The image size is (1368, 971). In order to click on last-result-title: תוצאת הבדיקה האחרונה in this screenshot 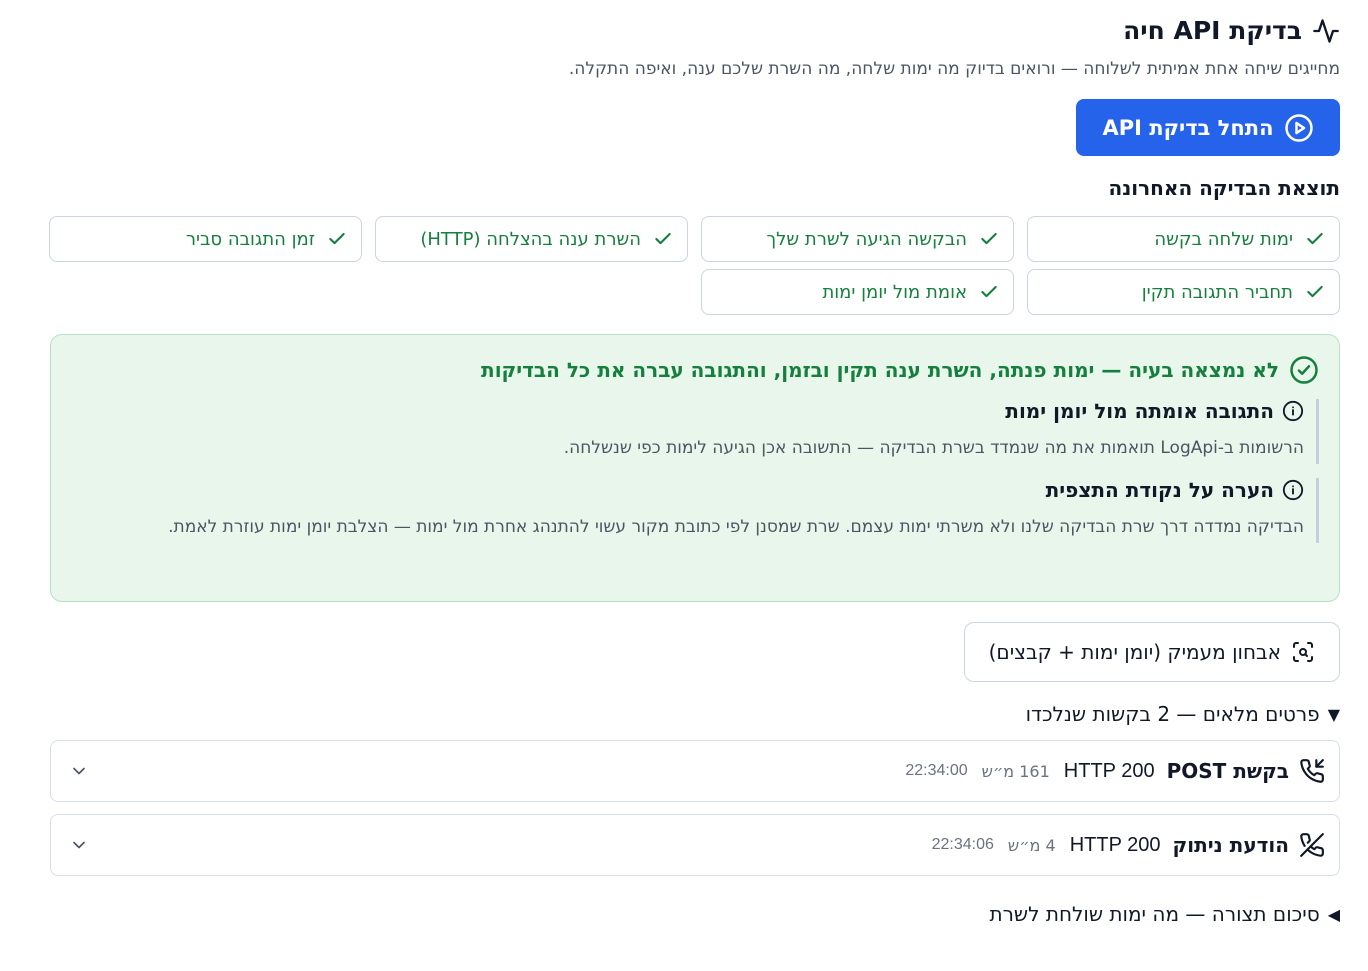, I will do `click(1224, 188)`.